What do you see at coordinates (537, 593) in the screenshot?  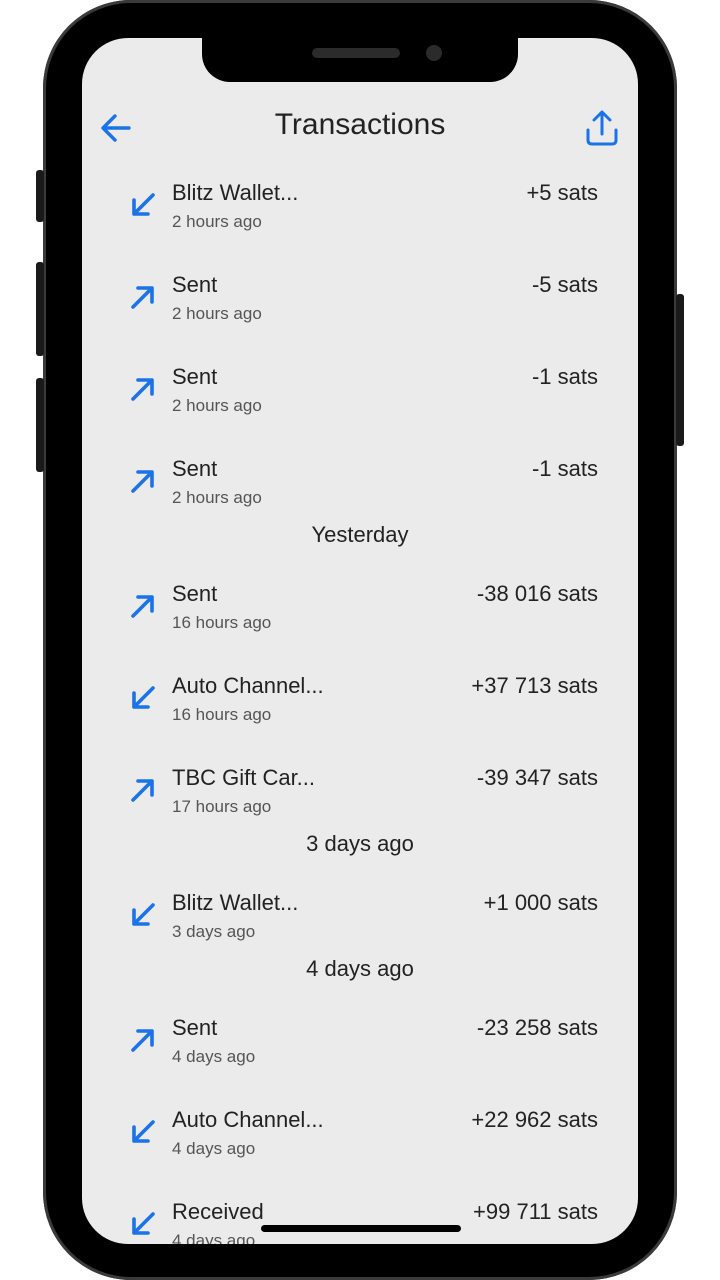 I see `transaction-amount: -38 016 sats` at bounding box center [537, 593].